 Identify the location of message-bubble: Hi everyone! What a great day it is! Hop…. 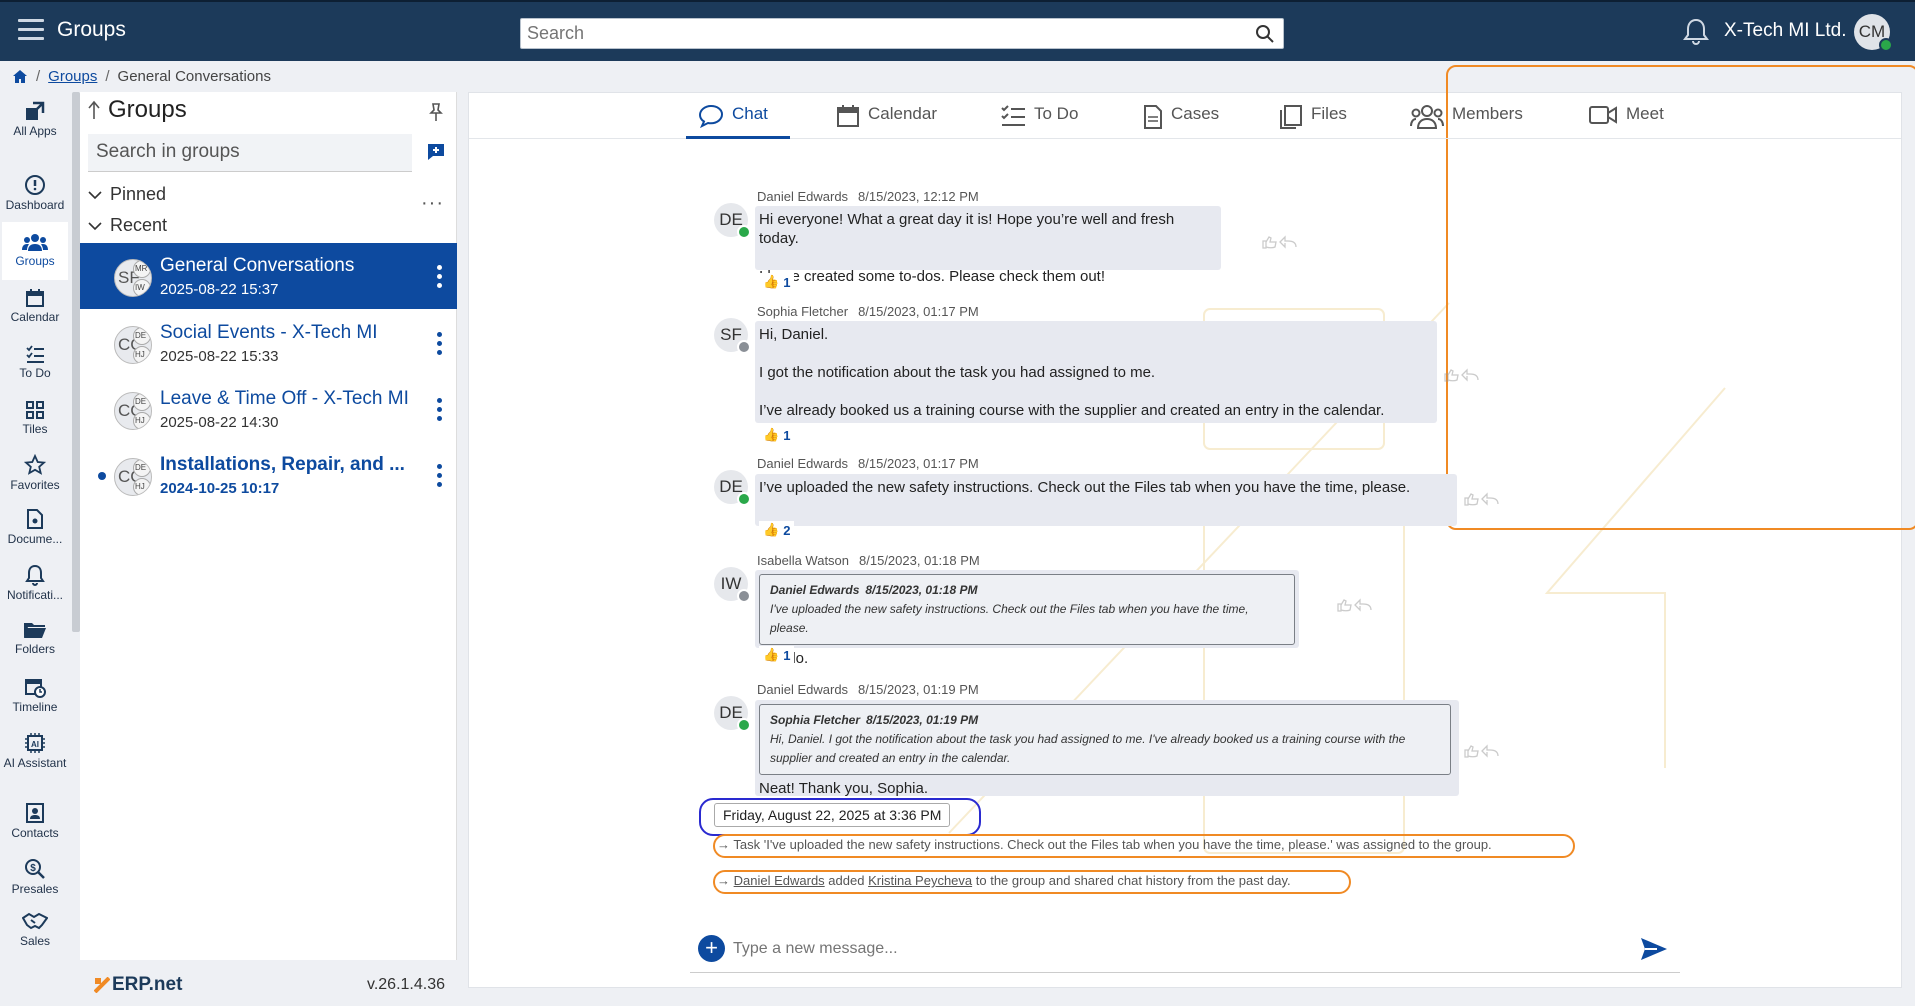
(988, 245).